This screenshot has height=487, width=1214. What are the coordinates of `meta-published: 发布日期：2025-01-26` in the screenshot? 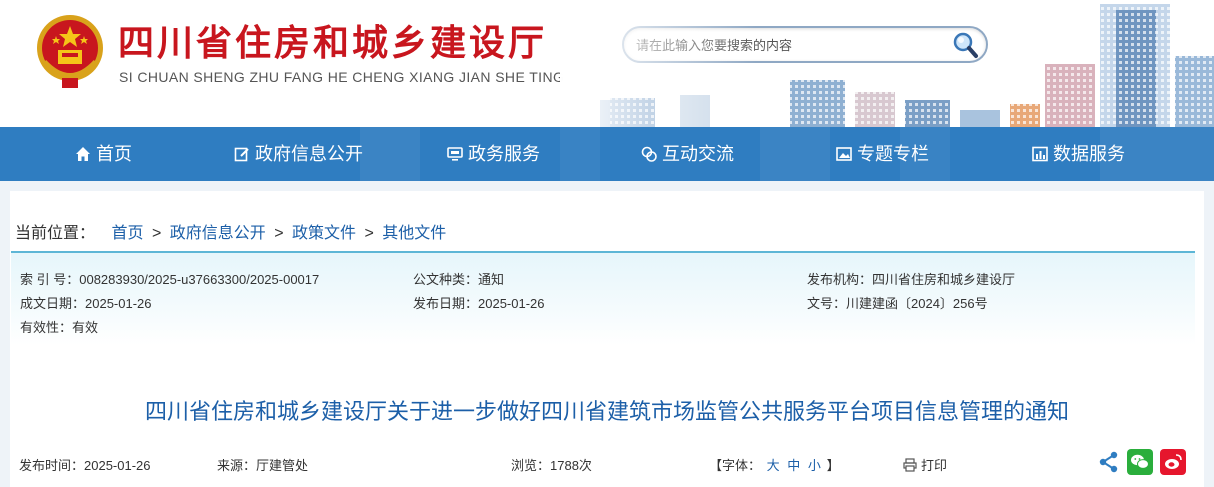 It's located at (479, 302).